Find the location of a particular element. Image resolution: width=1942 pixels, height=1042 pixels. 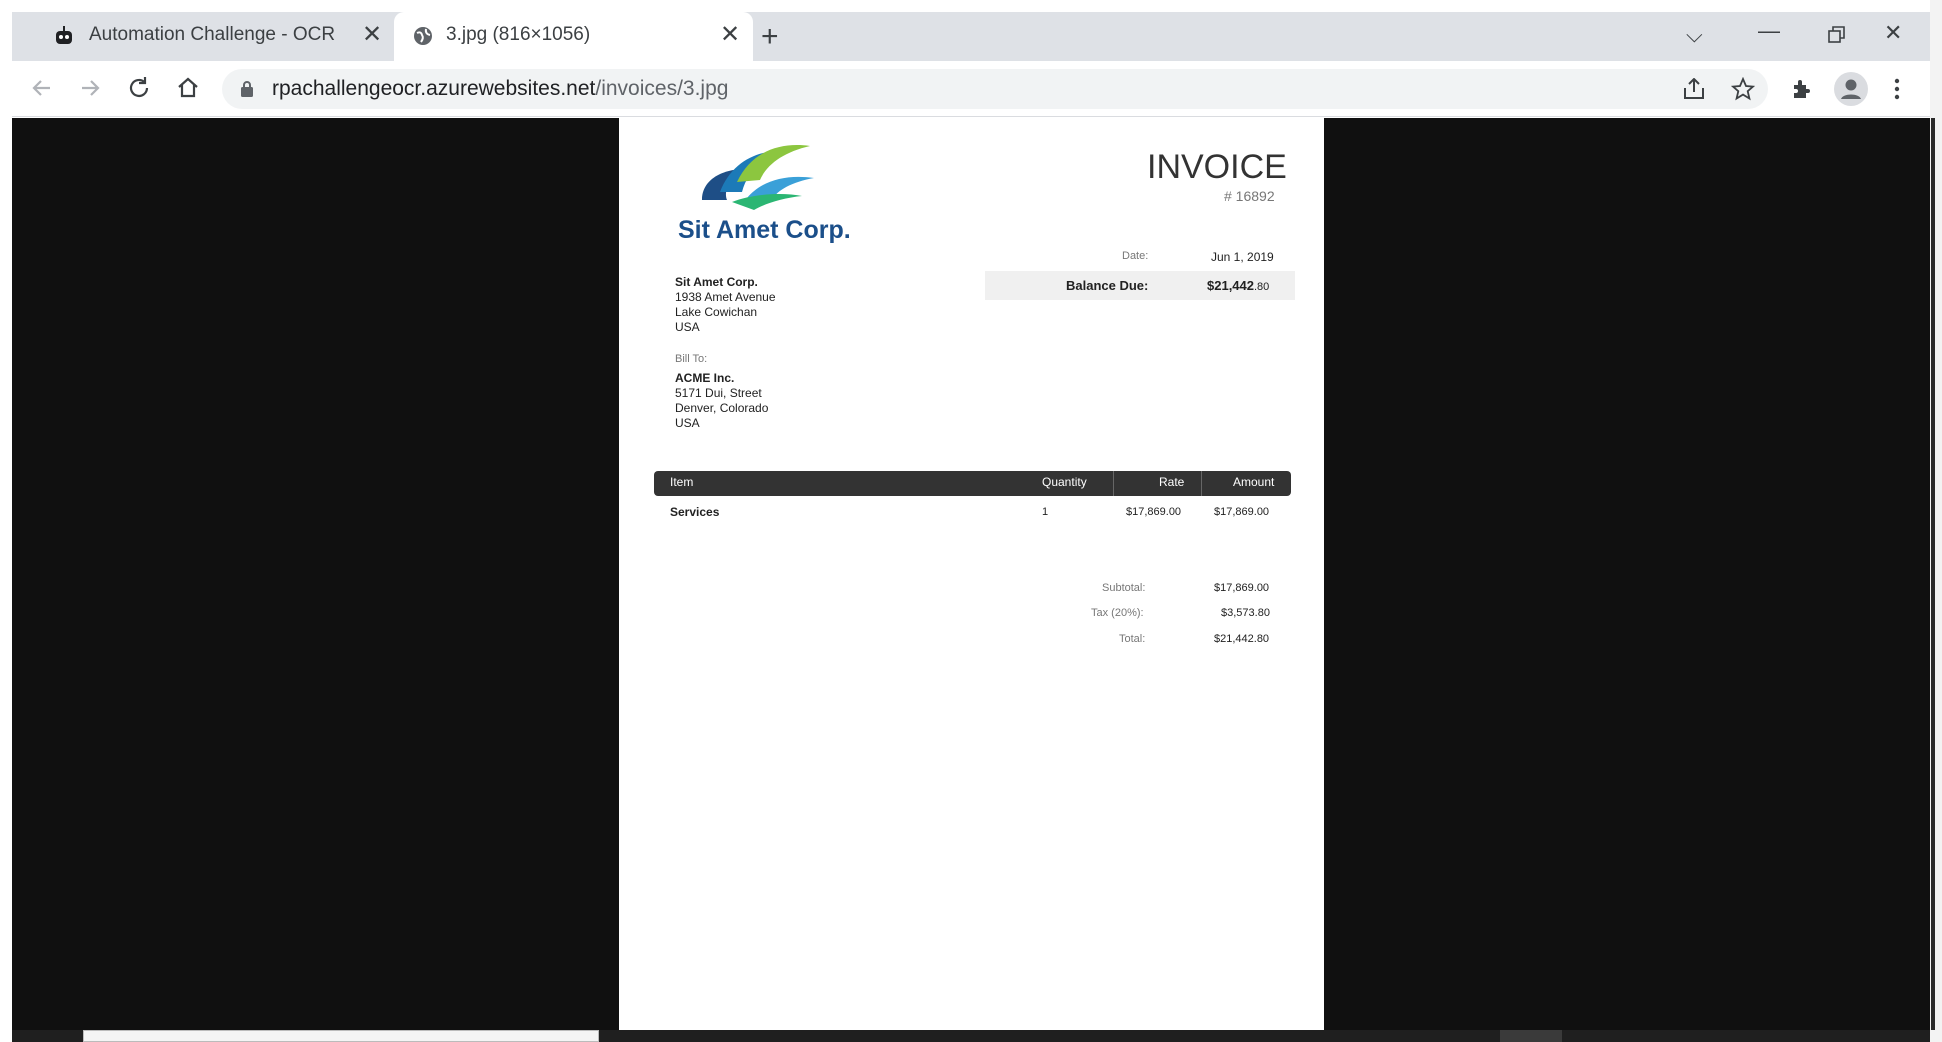

subtotal-label: Subtotal: is located at coordinates (1124, 588).